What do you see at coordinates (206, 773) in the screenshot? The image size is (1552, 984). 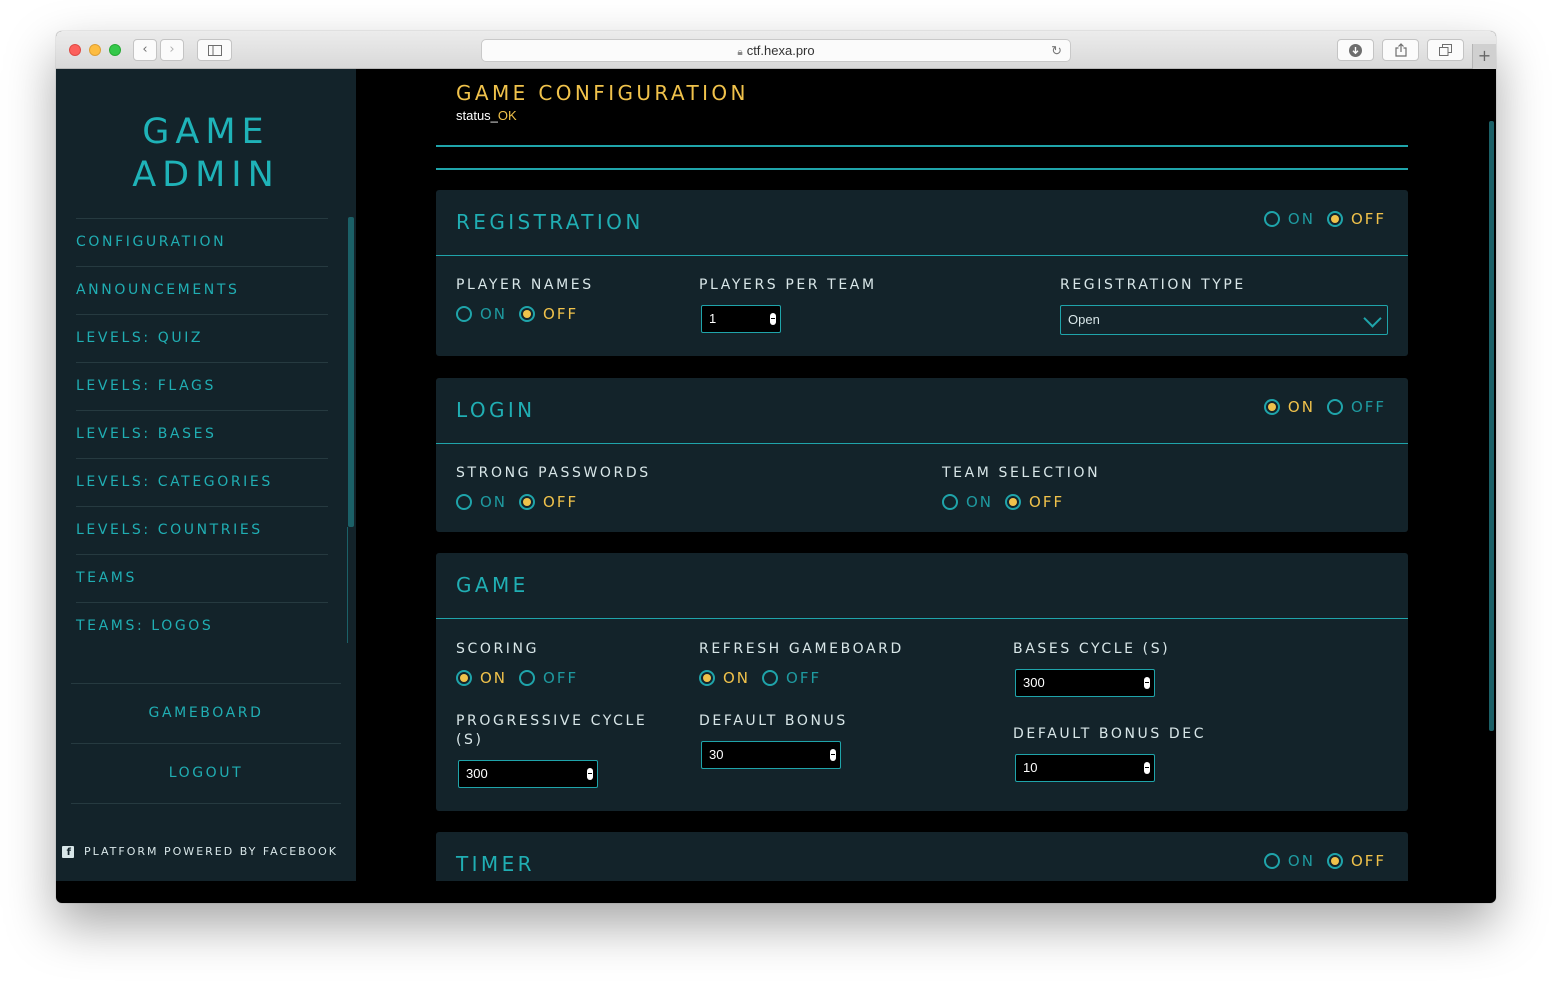 I see `logout-link: LOGOUT` at bounding box center [206, 773].